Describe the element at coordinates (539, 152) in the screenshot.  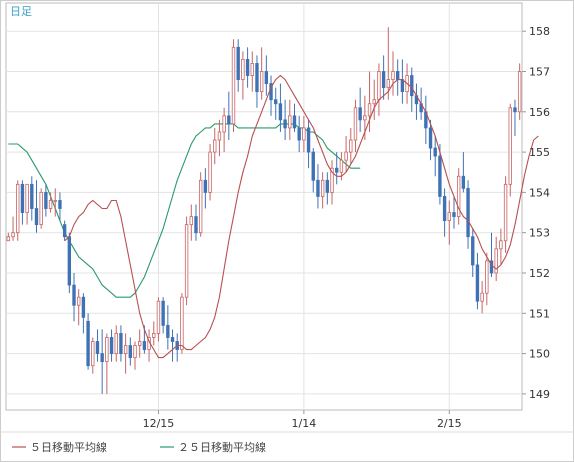
I see `y-tick-label: 155` at that location.